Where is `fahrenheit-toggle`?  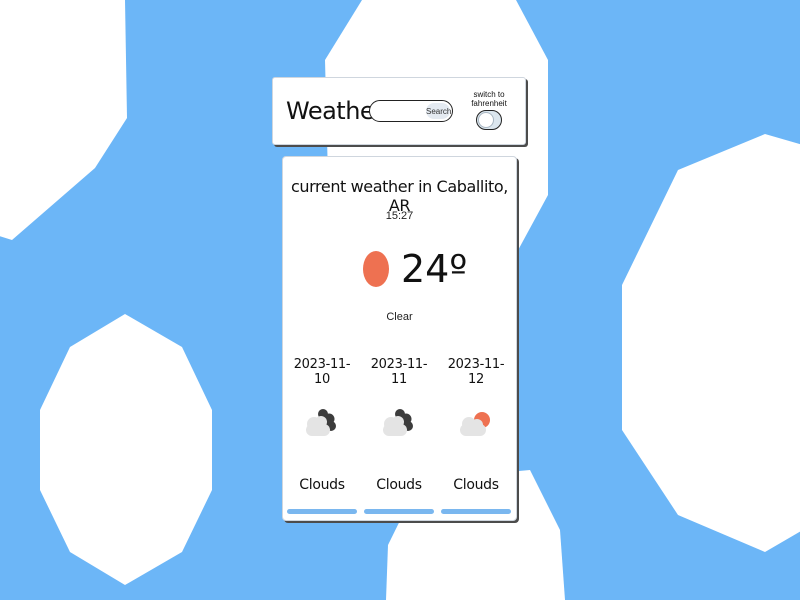 fahrenheit-toggle is located at coordinates (489, 120).